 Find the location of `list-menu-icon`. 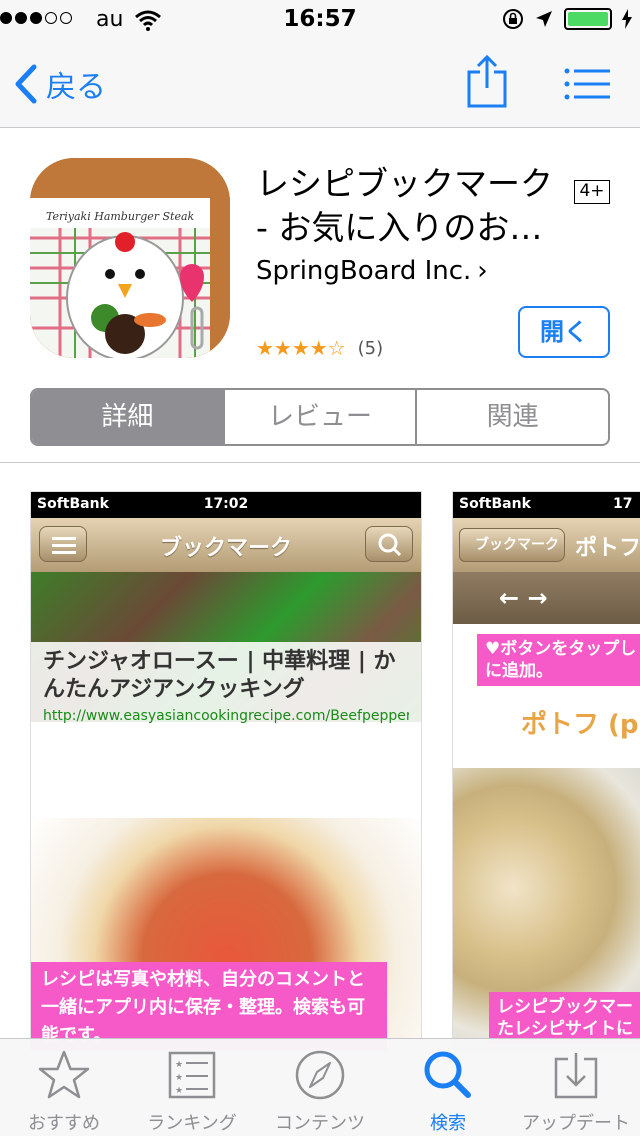

list-menu-icon is located at coordinates (587, 84).